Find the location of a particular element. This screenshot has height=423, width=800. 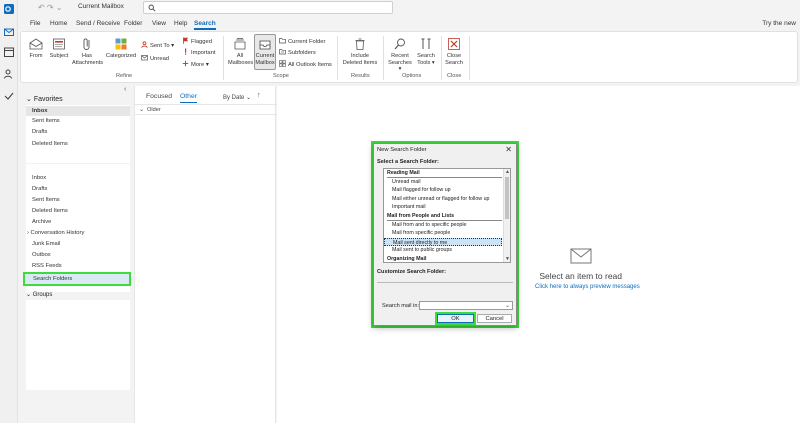

category-grid-icon is located at coordinates (121, 44).